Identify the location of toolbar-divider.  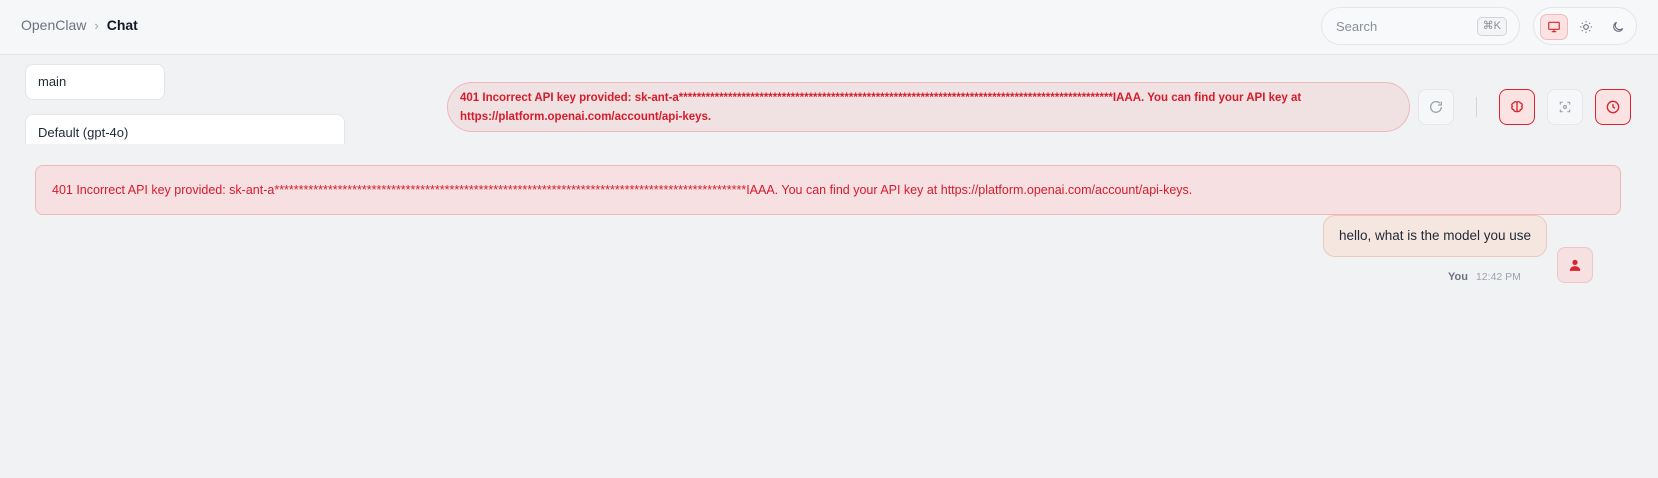
(1476, 107).